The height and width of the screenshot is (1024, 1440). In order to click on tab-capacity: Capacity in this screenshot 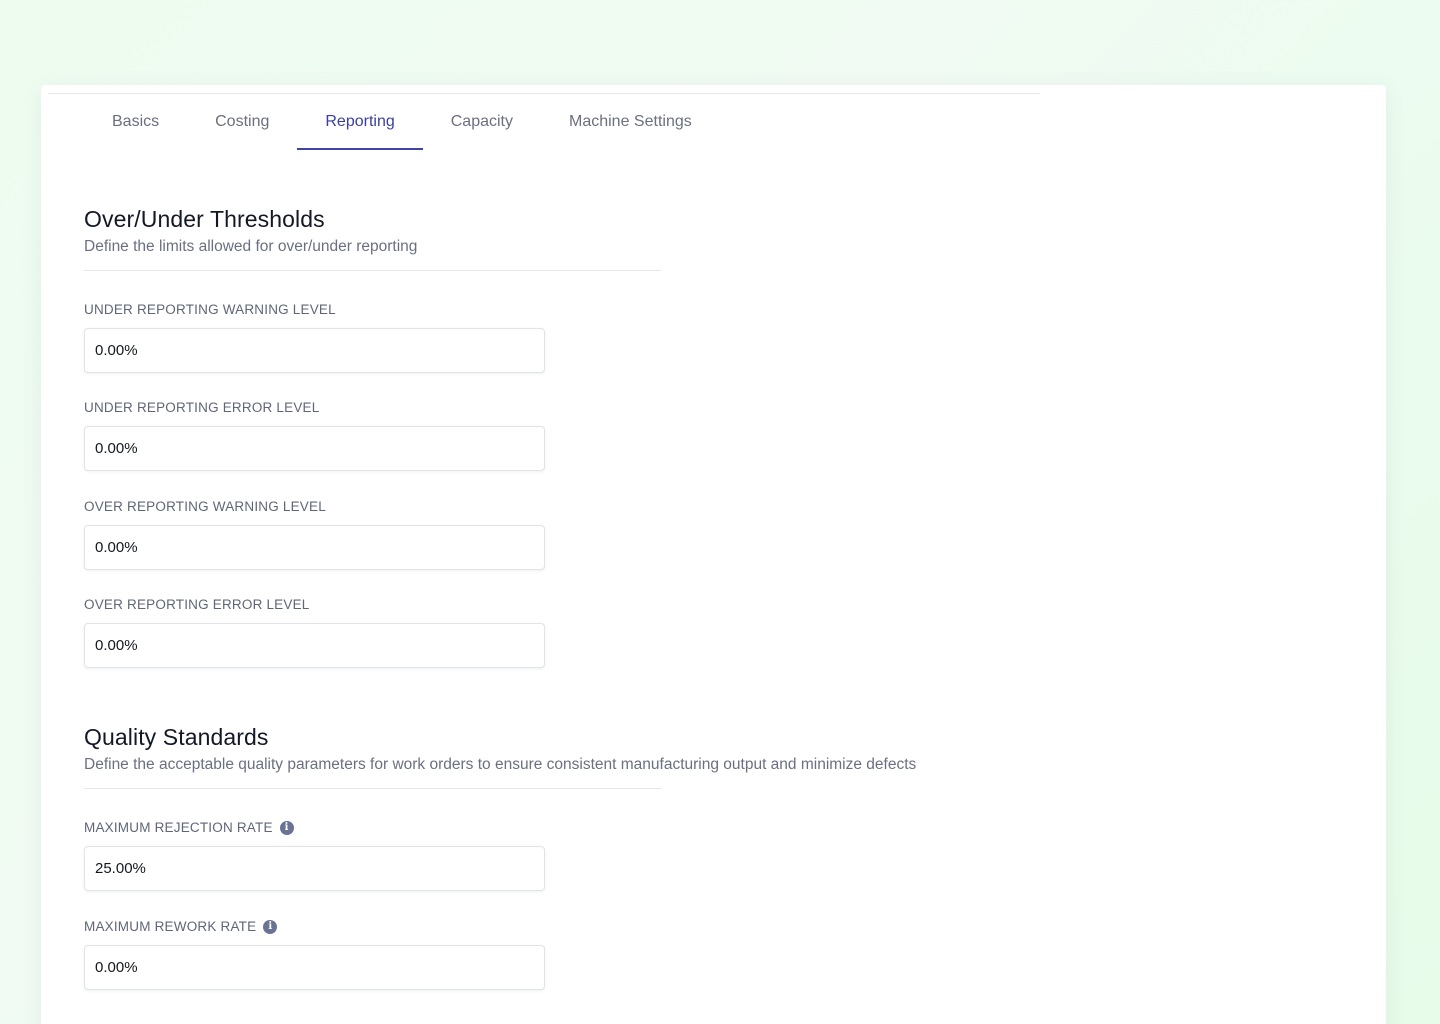, I will do `click(482, 126)`.